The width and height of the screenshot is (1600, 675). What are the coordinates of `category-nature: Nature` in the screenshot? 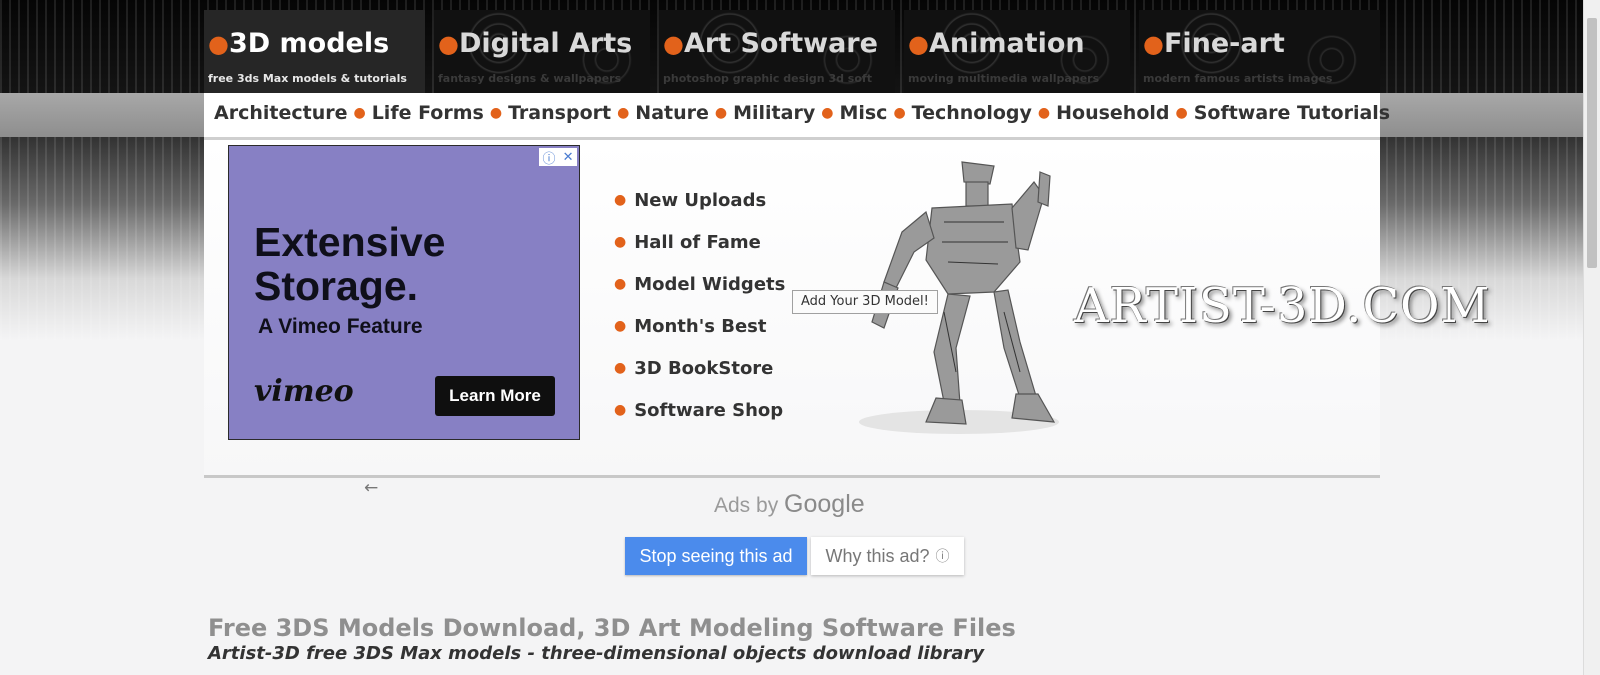 It's located at (672, 113).